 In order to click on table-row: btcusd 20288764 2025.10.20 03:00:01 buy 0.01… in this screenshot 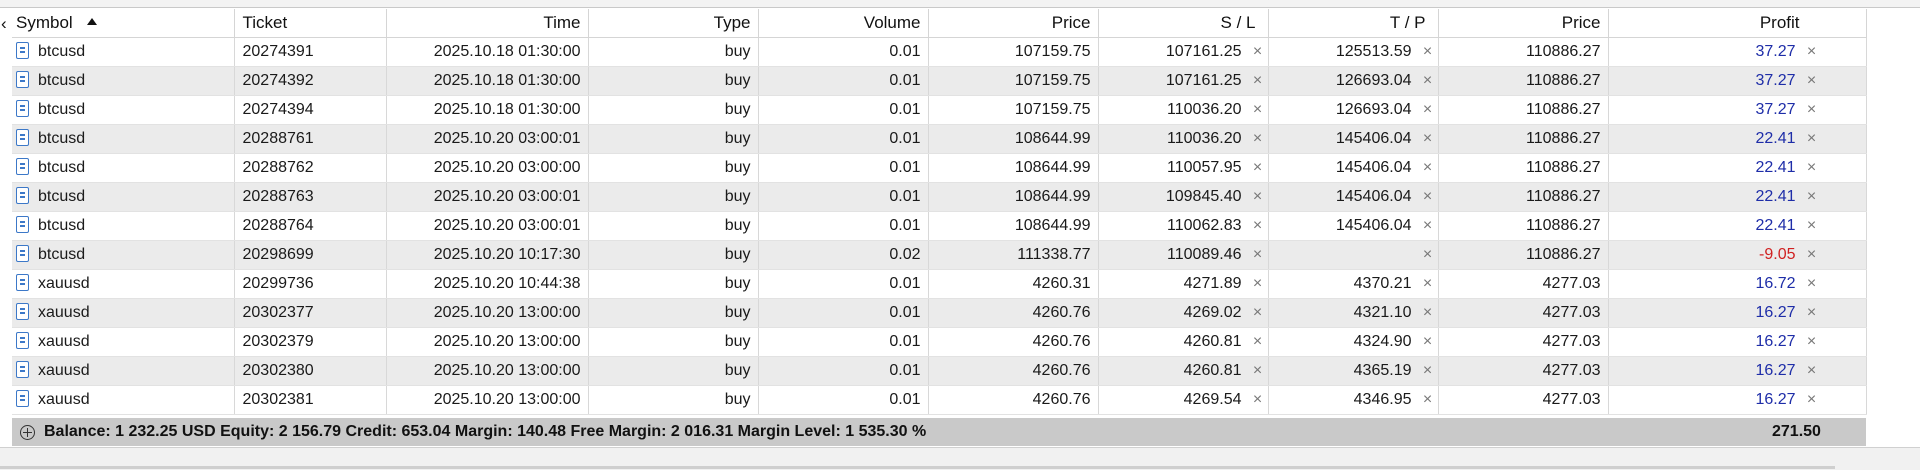, I will do `click(939, 226)`.